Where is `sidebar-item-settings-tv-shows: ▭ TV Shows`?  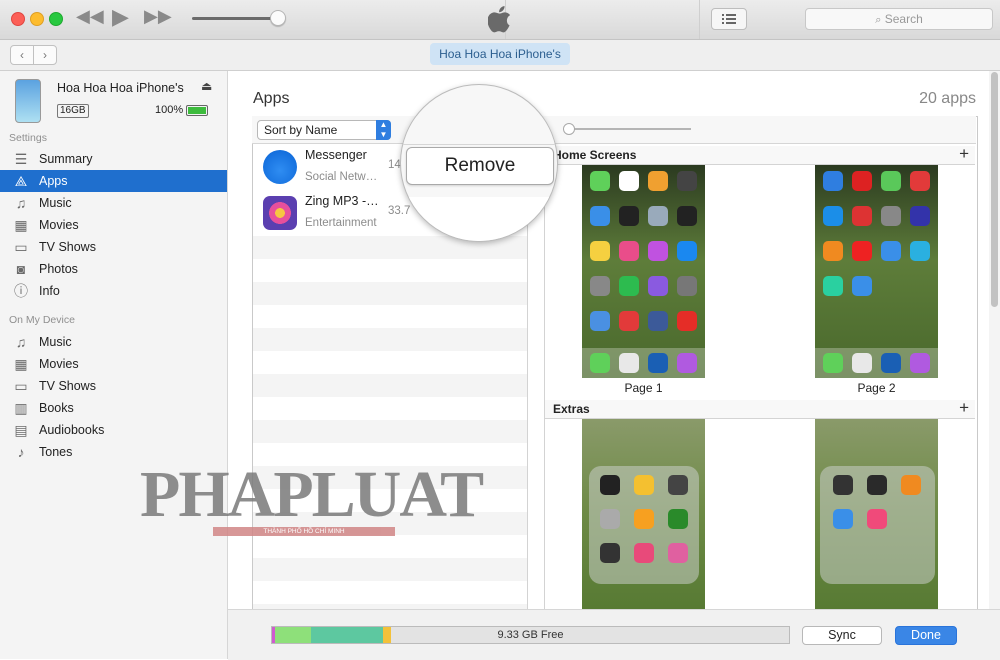
sidebar-item-settings-tv-shows: ▭ TV Shows is located at coordinates (113, 247).